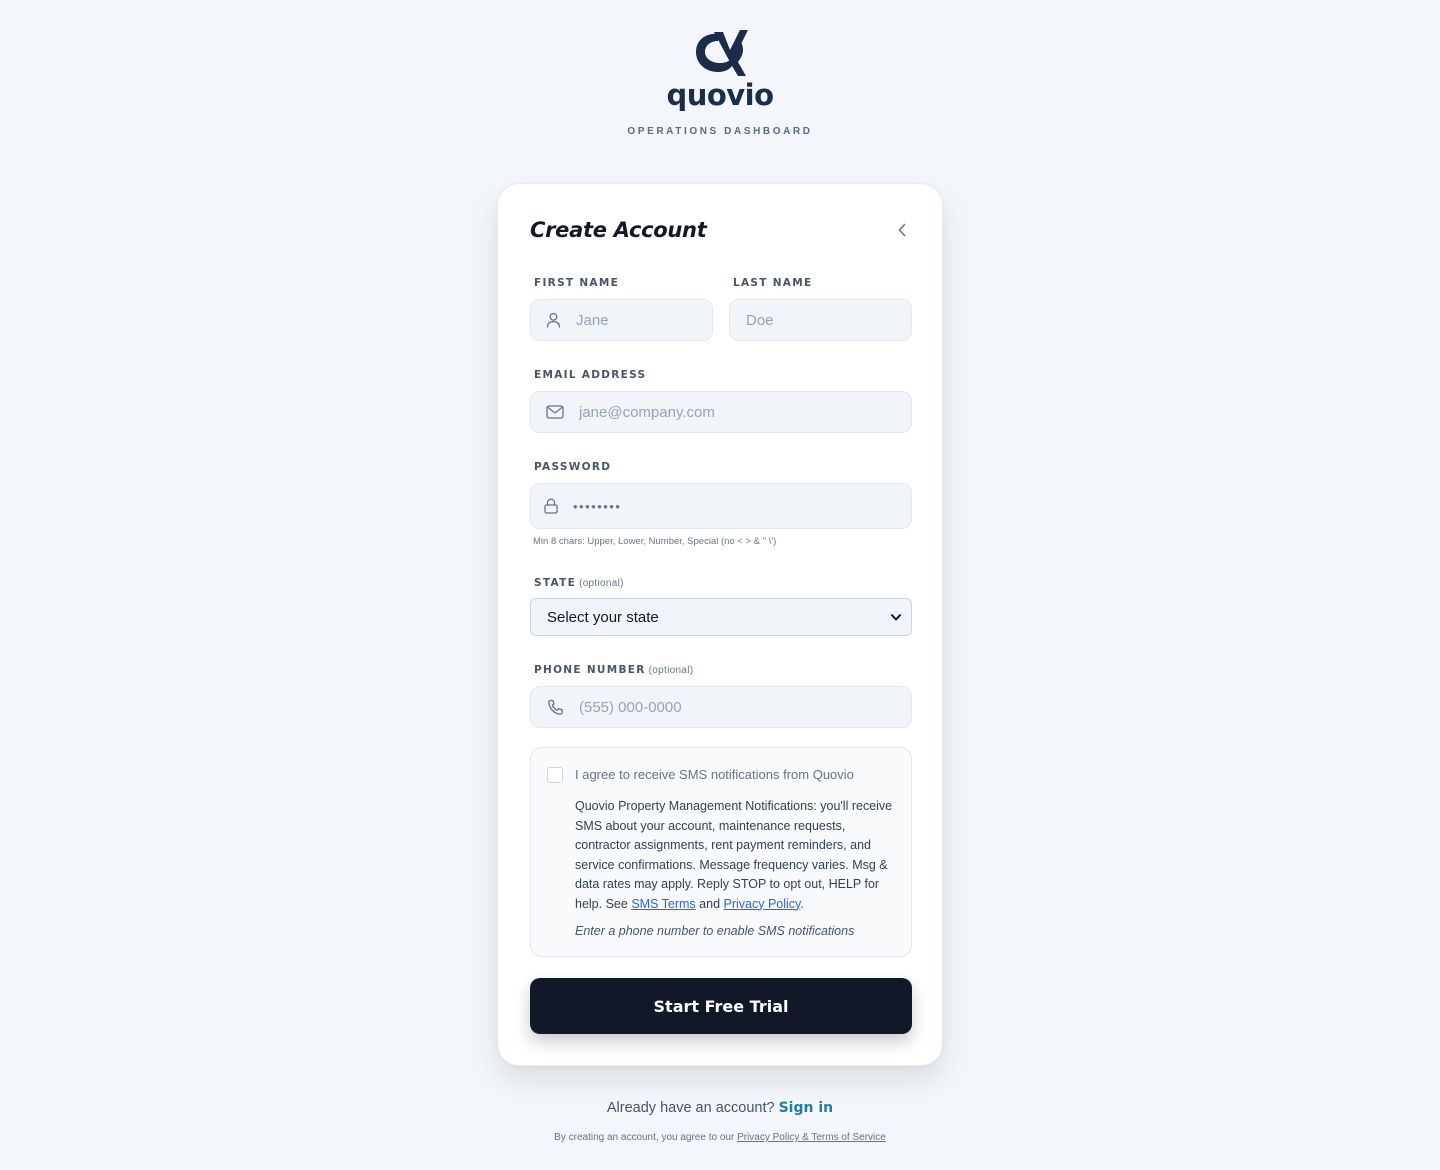 The height and width of the screenshot is (1170, 1440). I want to click on back-button, so click(902, 230).